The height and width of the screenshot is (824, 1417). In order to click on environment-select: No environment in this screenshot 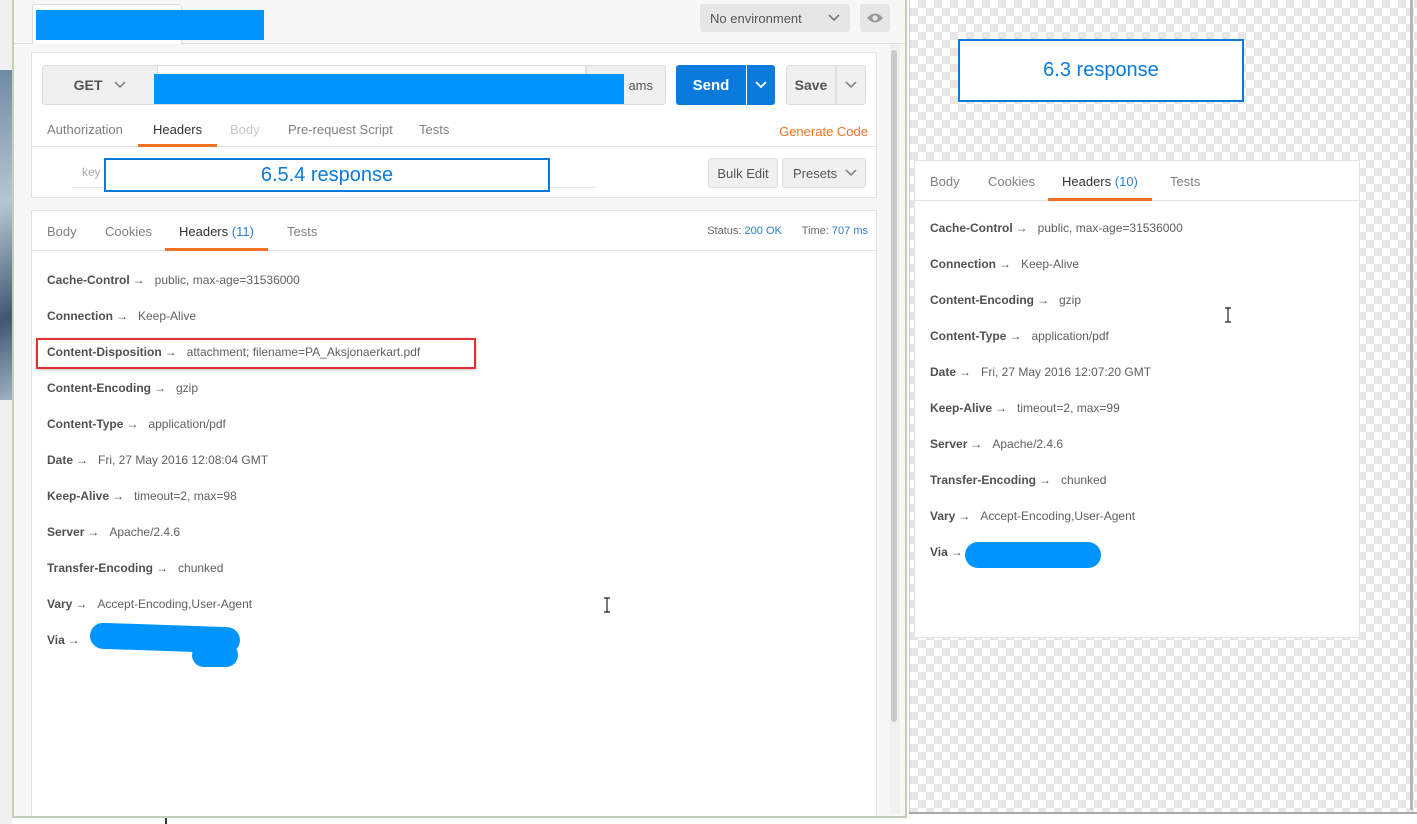, I will do `click(775, 18)`.